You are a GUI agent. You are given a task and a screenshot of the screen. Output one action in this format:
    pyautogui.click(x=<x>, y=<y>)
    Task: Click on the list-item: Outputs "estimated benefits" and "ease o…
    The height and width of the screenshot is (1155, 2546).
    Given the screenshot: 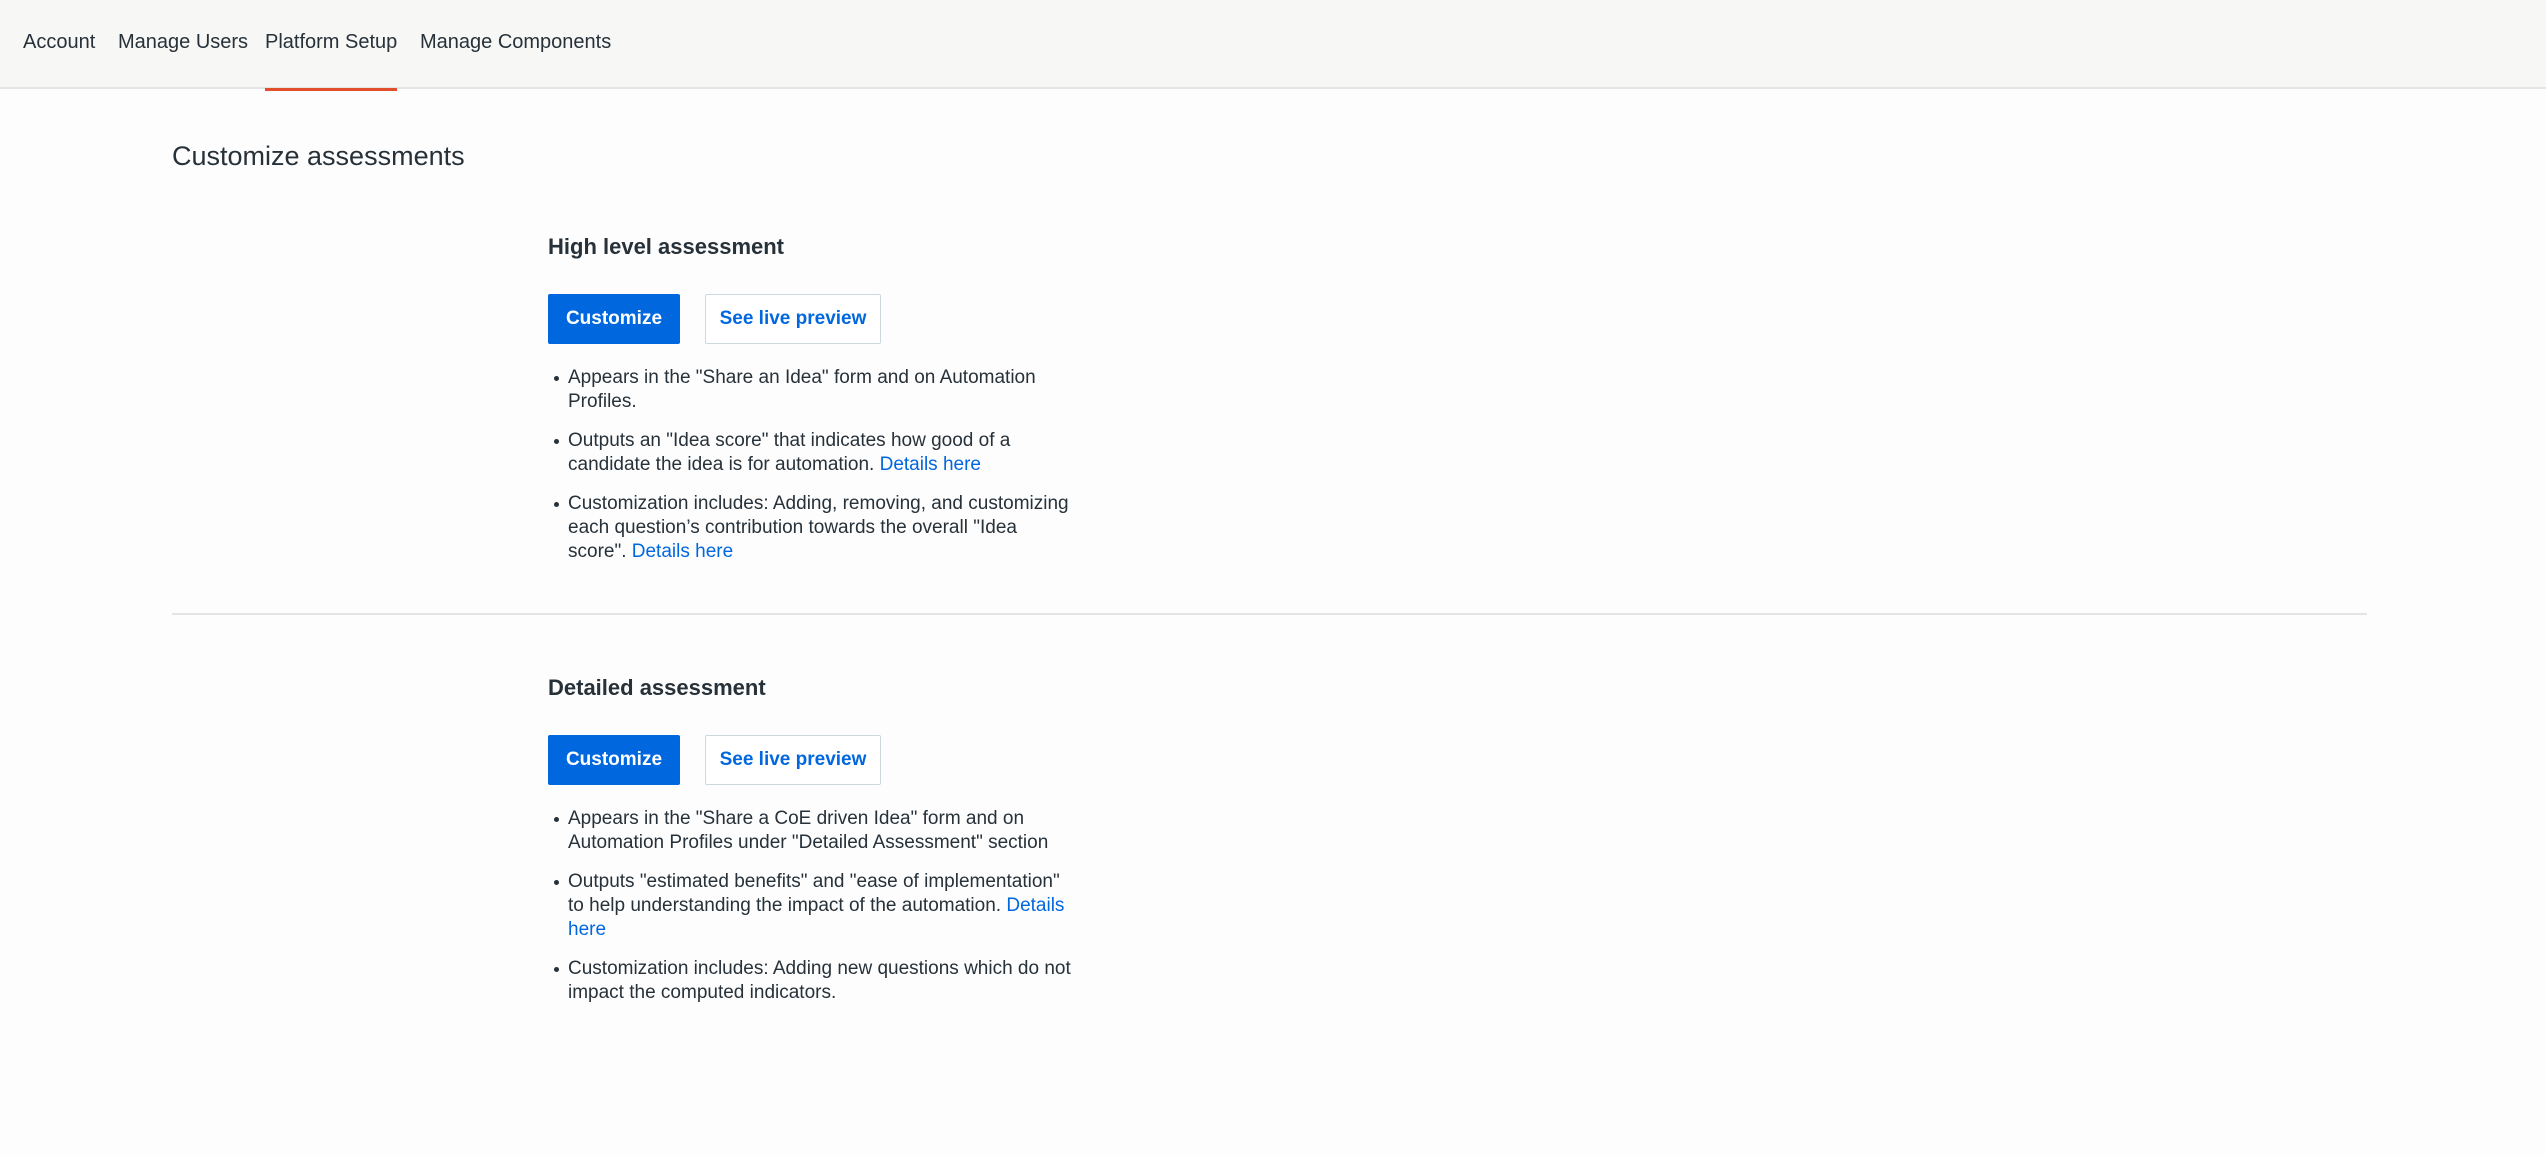 What is the action you would take?
    pyautogui.click(x=816, y=906)
    